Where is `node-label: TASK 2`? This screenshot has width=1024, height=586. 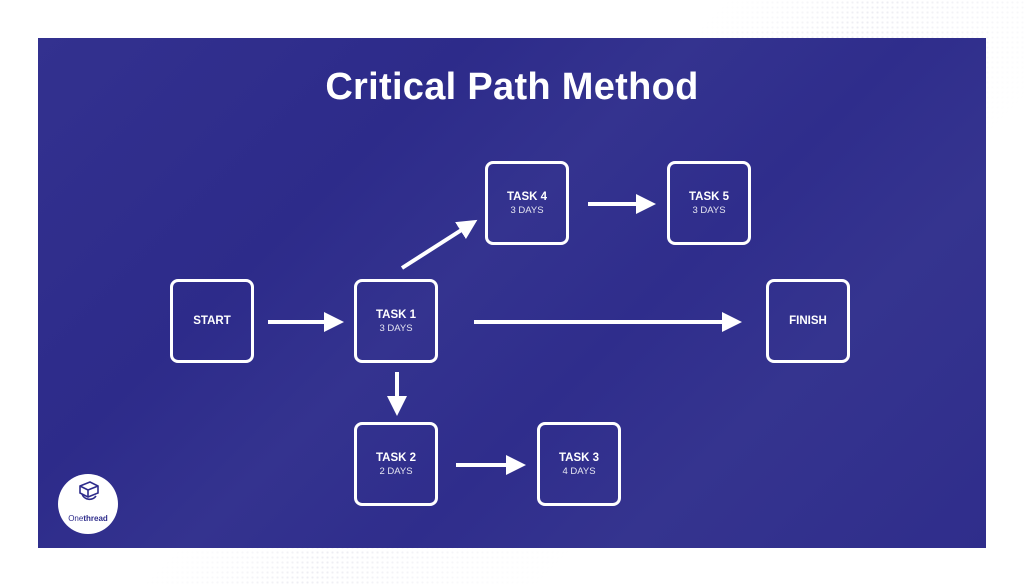
node-label: TASK 2 is located at coordinates (396, 457).